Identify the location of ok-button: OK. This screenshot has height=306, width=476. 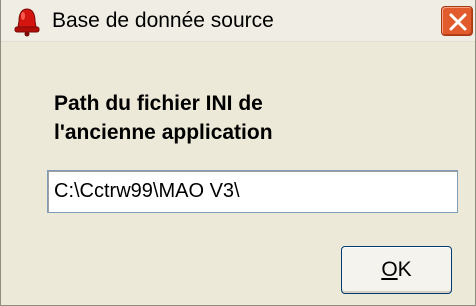
(396, 270).